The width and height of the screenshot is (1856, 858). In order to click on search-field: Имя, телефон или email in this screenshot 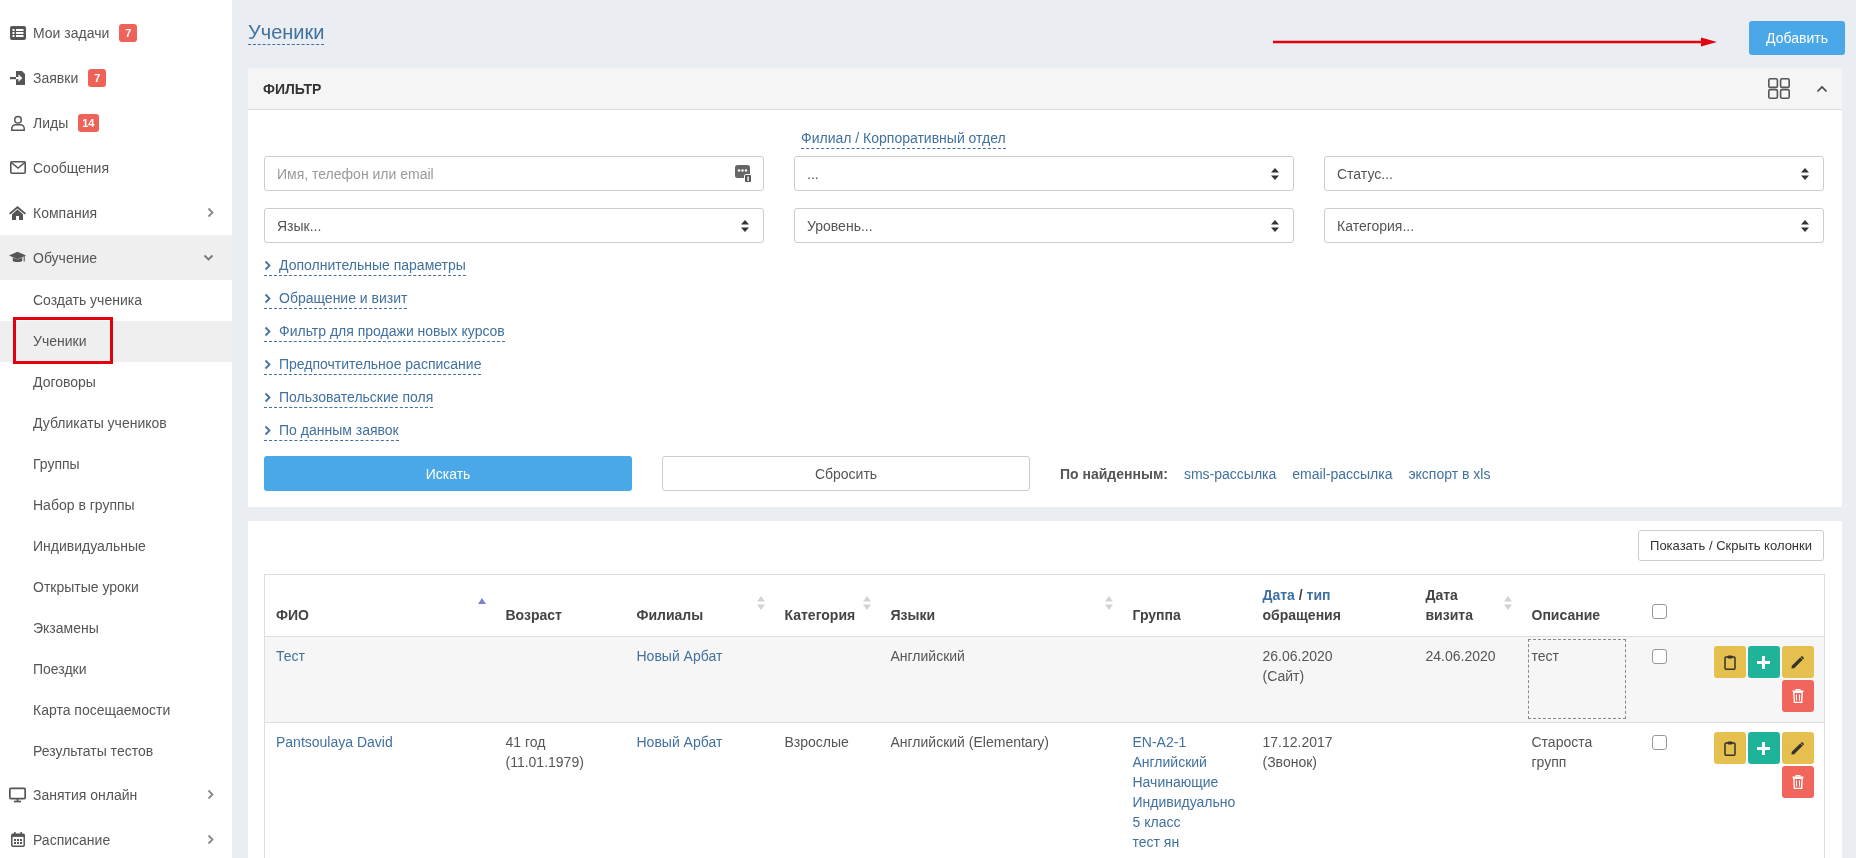, I will do `click(514, 173)`.